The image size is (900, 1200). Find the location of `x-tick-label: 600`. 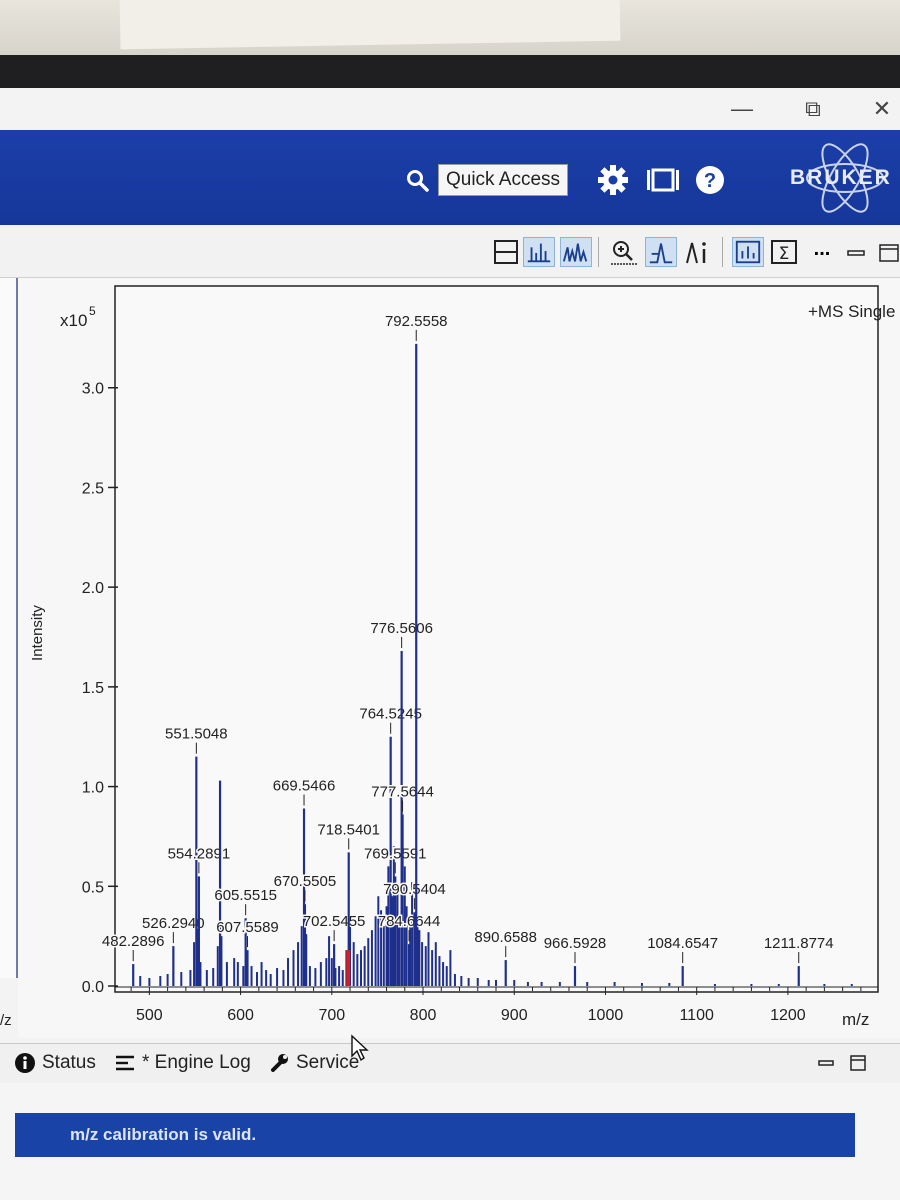

x-tick-label: 600 is located at coordinates (240, 1015).